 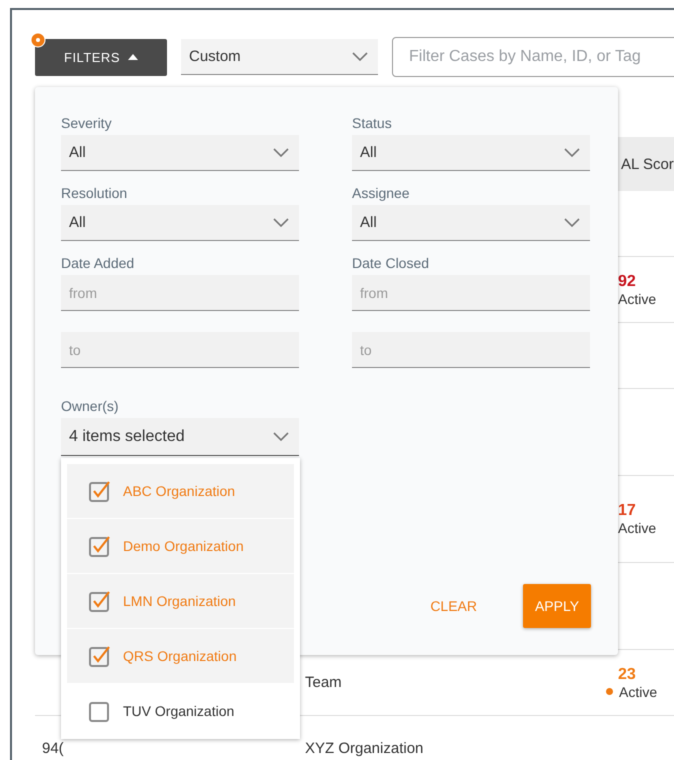 I want to click on field-label: Status, so click(x=372, y=123).